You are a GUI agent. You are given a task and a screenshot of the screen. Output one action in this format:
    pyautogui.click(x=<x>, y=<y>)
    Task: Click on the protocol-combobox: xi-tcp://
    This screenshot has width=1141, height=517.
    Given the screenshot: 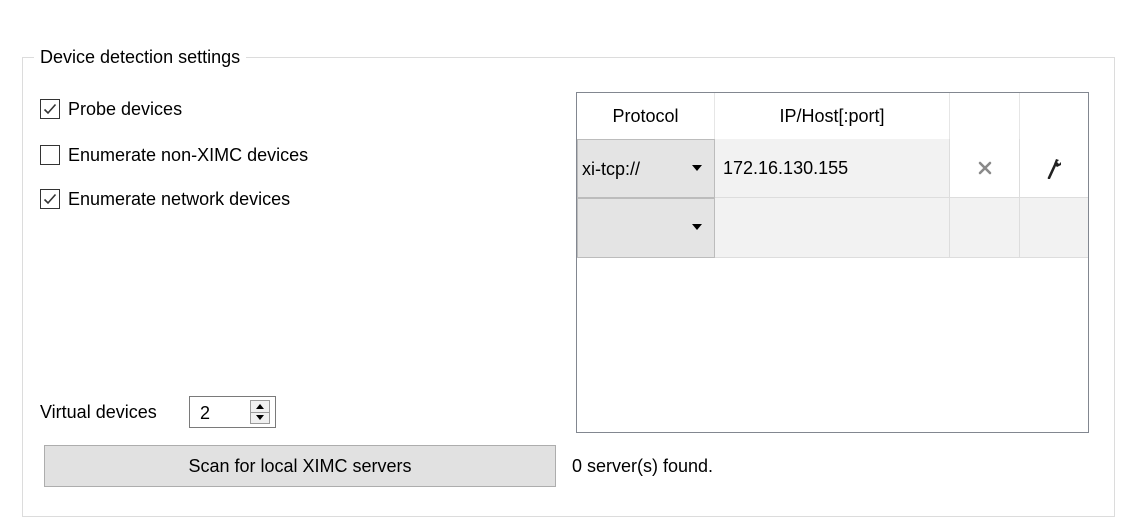 What is the action you would take?
    pyautogui.click(x=646, y=168)
    